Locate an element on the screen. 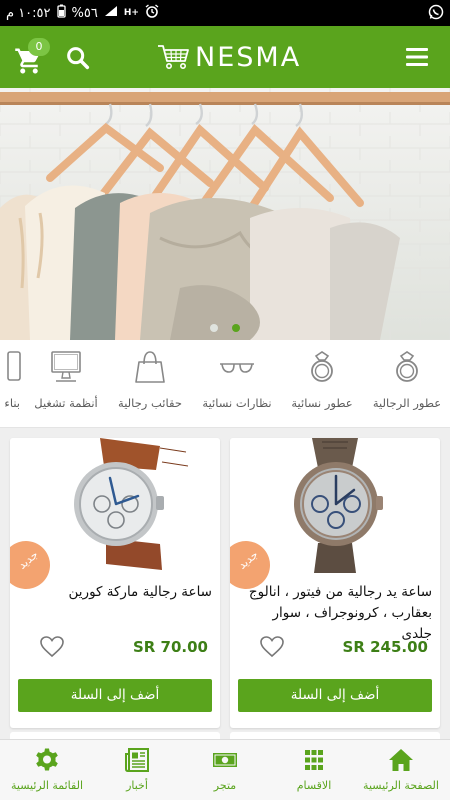 This screenshot has width=450, height=800. search-icon is located at coordinates (78, 58).